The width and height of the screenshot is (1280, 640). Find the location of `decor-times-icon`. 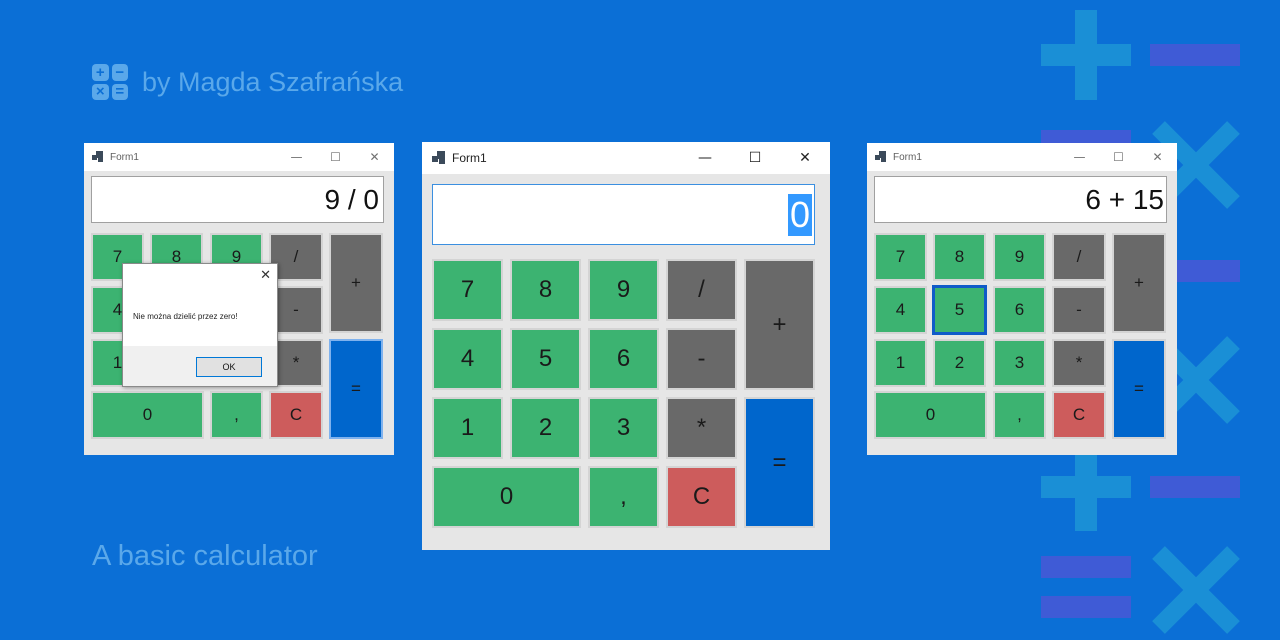

decor-times-icon is located at coordinates (1195, 590).